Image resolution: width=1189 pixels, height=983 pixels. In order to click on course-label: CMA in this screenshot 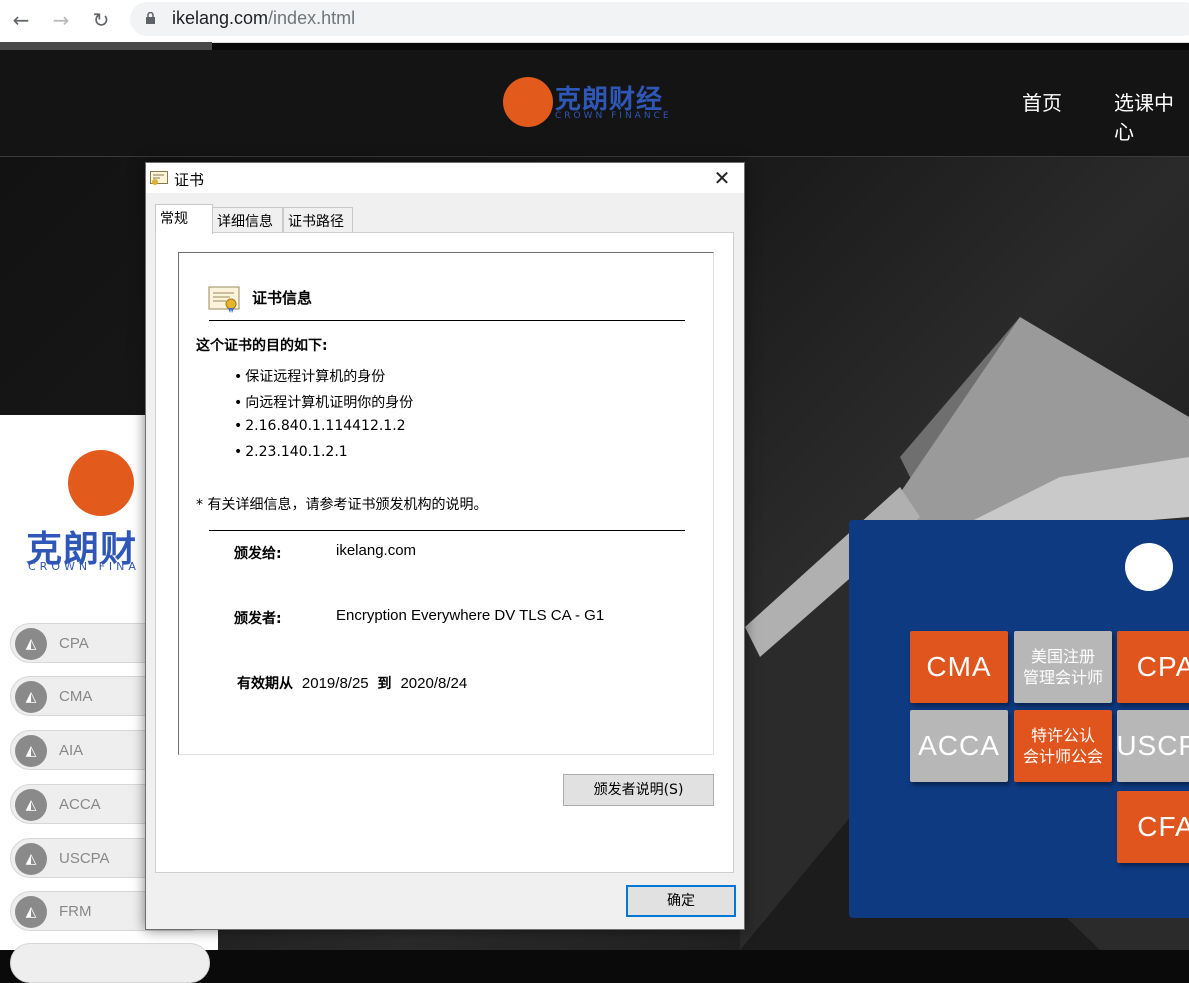, I will do `click(76, 696)`.